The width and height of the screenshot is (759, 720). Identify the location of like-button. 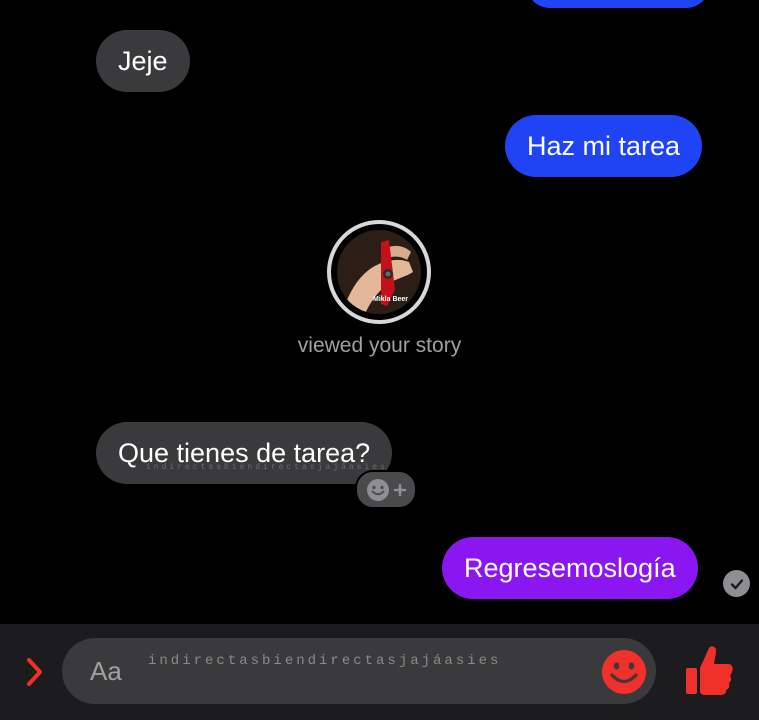
(709, 670).